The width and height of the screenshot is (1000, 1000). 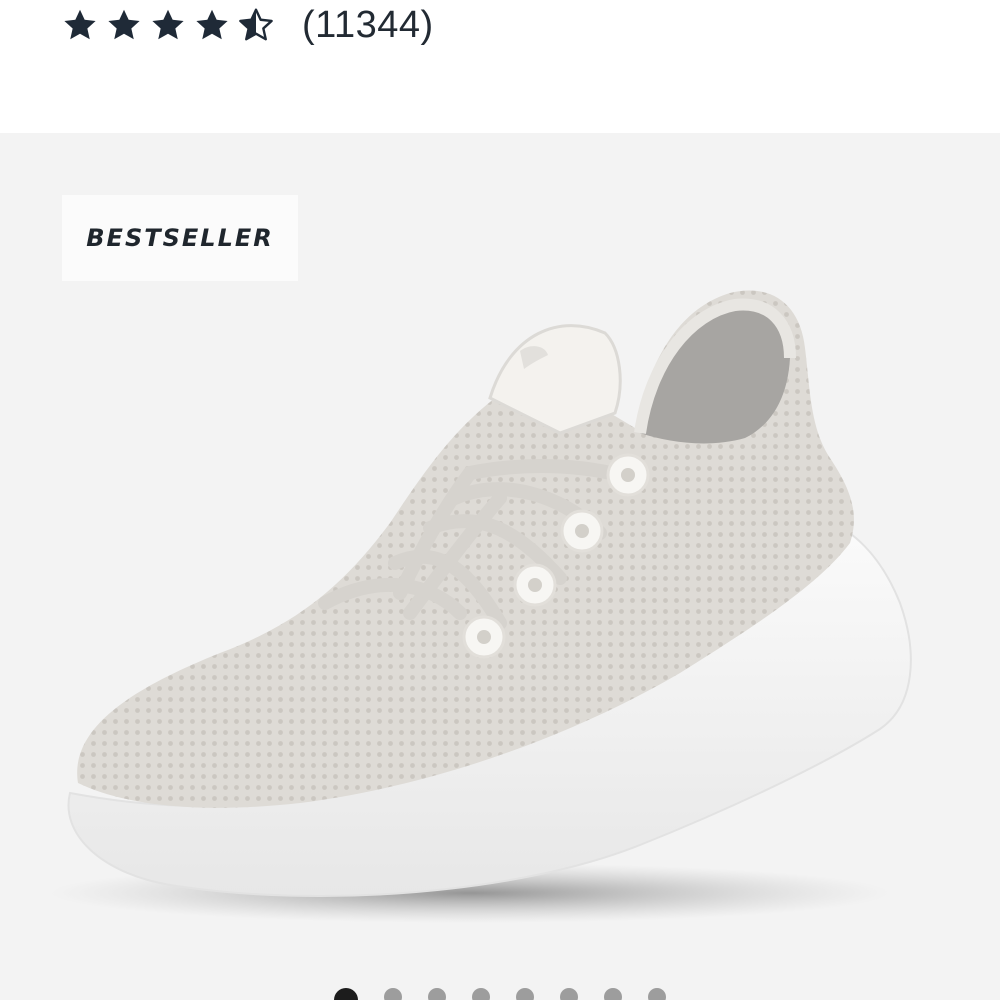 What do you see at coordinates (500, 994) in the screenshot?
I see `carousel-indicators` at bounding box center [500, 994].